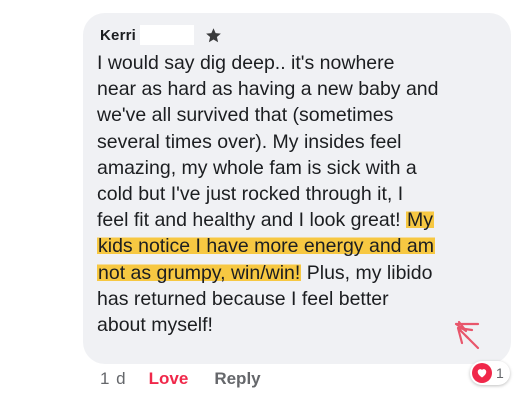 The image size is (525, 403). I want to click on comment-header: Kerri, so click(161, 35).